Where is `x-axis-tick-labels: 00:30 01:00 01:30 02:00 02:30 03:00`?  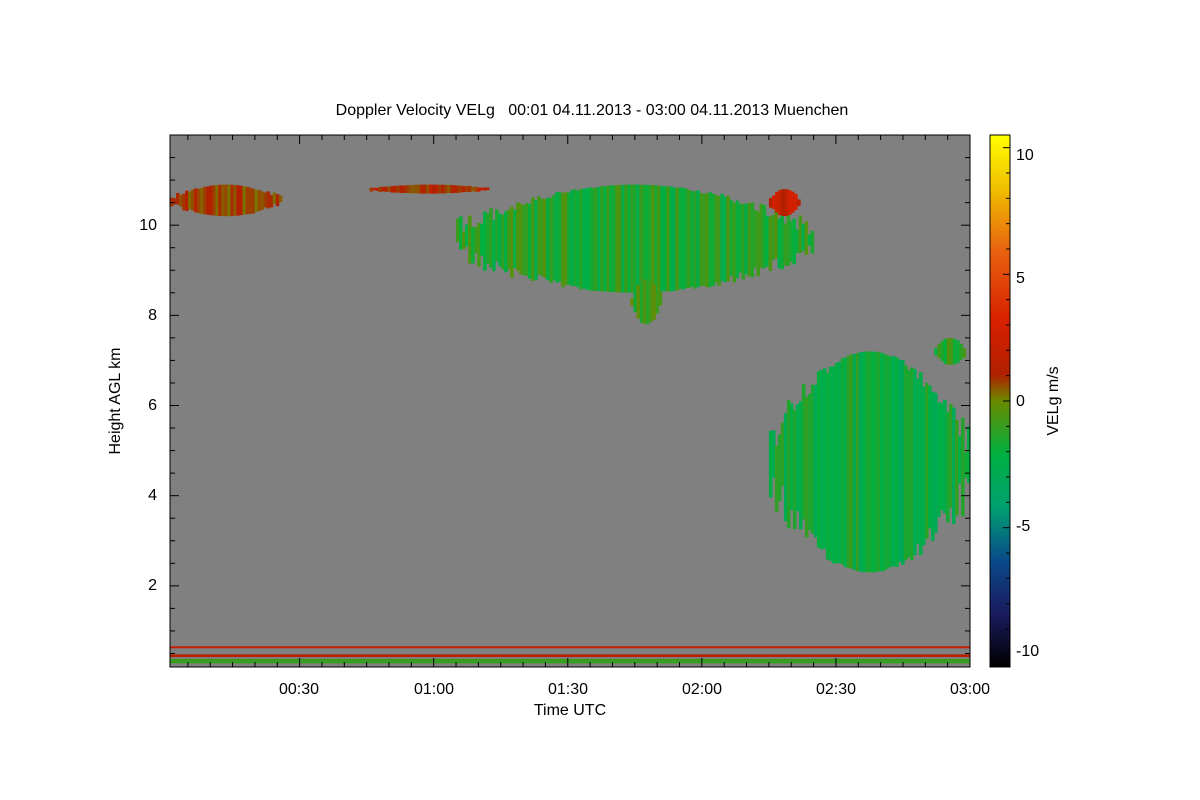 x-axis-tick-labels: 00:30 01:00 01:30 02:00 02:30 03:00 is located at coordinates (634, 689).